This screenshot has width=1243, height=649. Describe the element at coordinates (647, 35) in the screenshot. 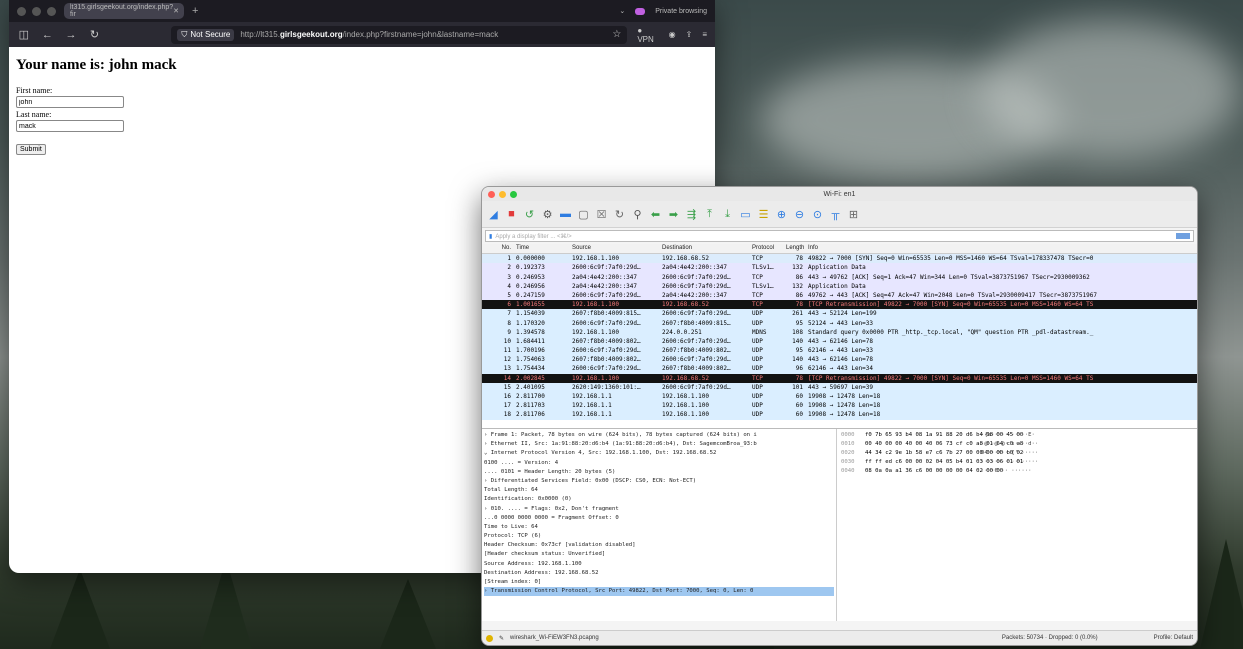

I see `vpn-button: ● VPN` at that location.